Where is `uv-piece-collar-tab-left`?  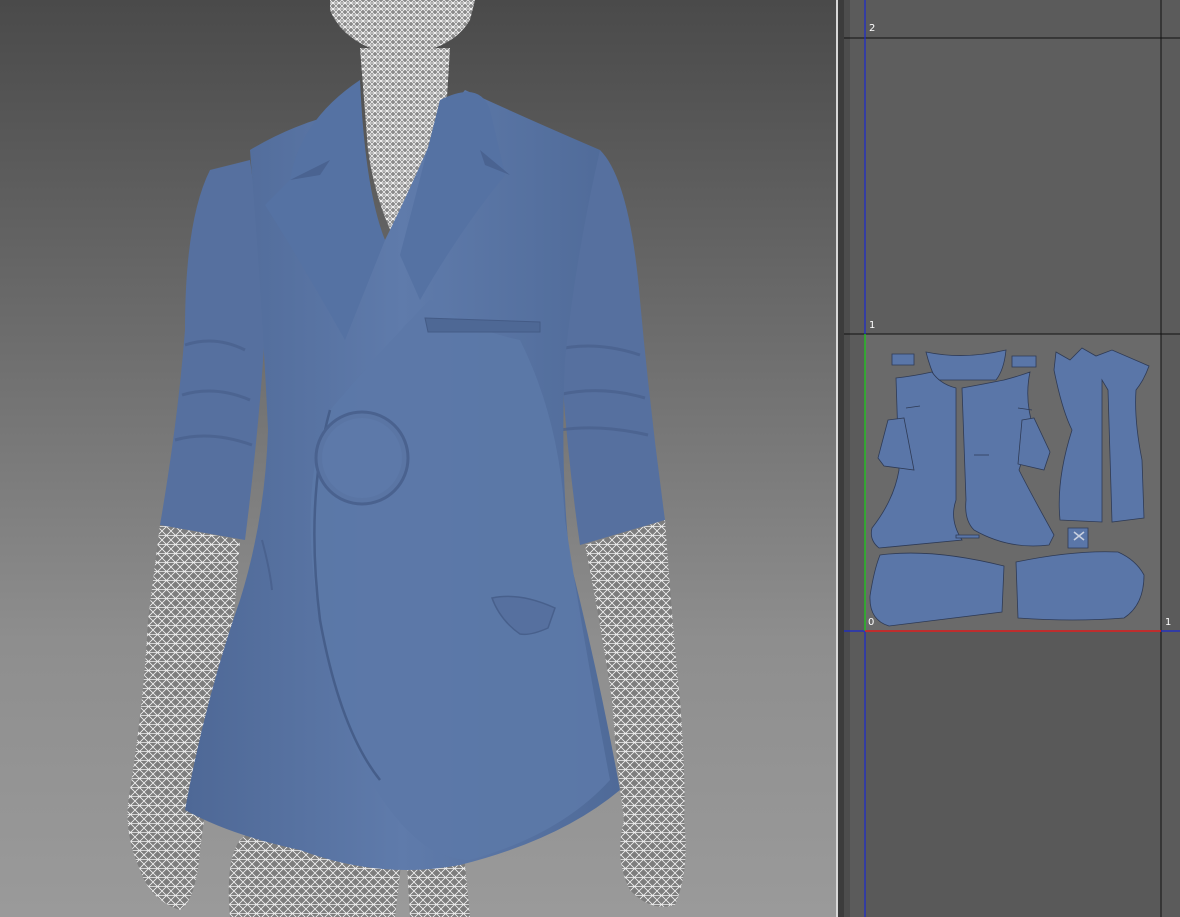
uv-piece-collar-tab-left is located at coordinates (903, 359).